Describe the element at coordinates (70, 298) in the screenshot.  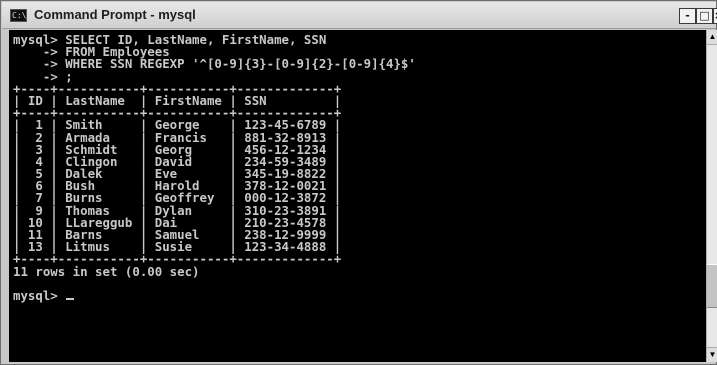
I see `text-cursor` at that location.